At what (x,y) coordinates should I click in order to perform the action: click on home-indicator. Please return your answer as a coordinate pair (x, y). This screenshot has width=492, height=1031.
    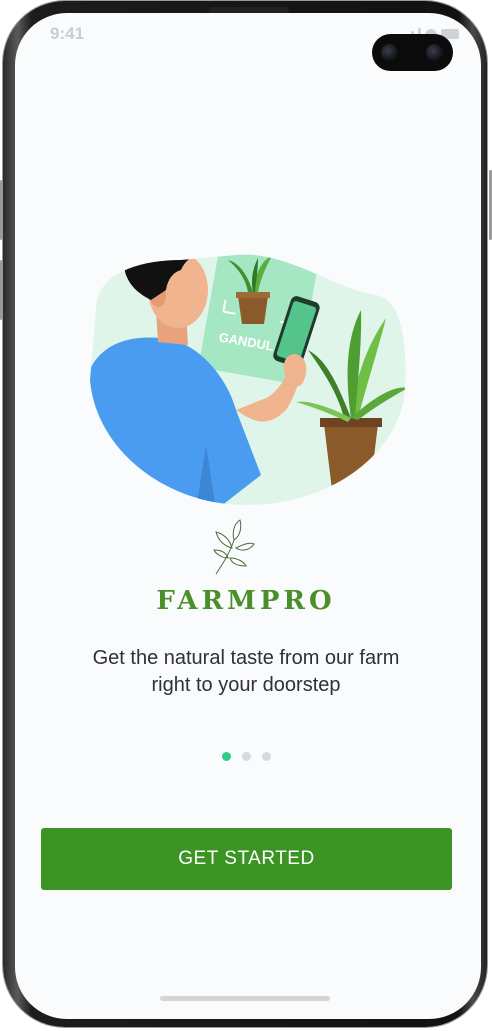
    Looking at the image, I should click on (245, 998).